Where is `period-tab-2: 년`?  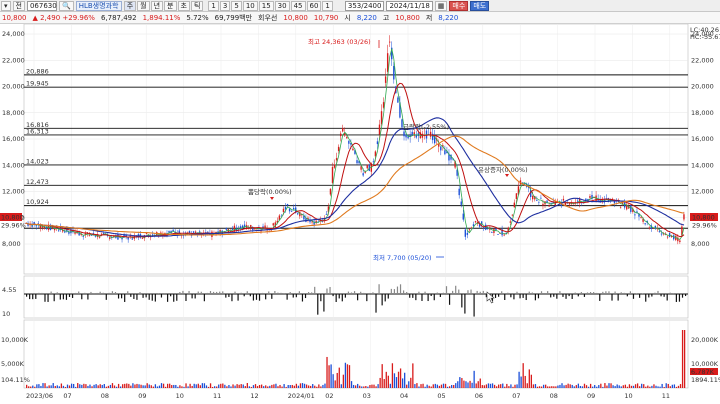 period-tab-2: 년 is located at coordinates (157, 5).